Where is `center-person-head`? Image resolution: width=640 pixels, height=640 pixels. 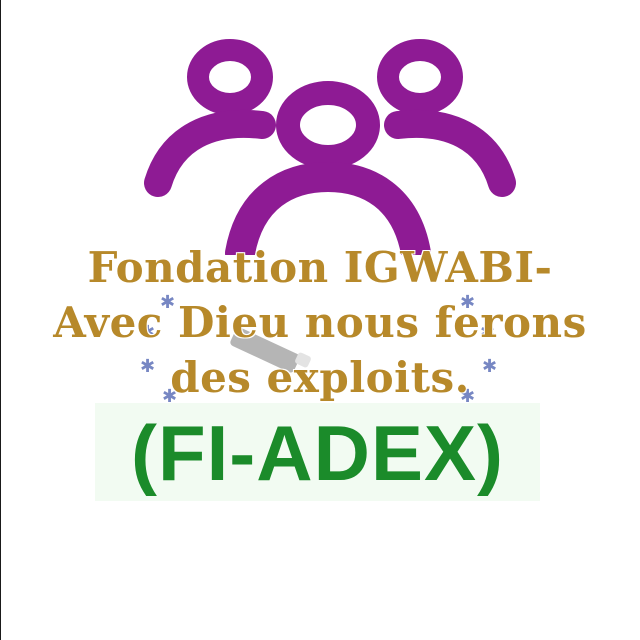
center-person-head is located at coordinates (328, 125).